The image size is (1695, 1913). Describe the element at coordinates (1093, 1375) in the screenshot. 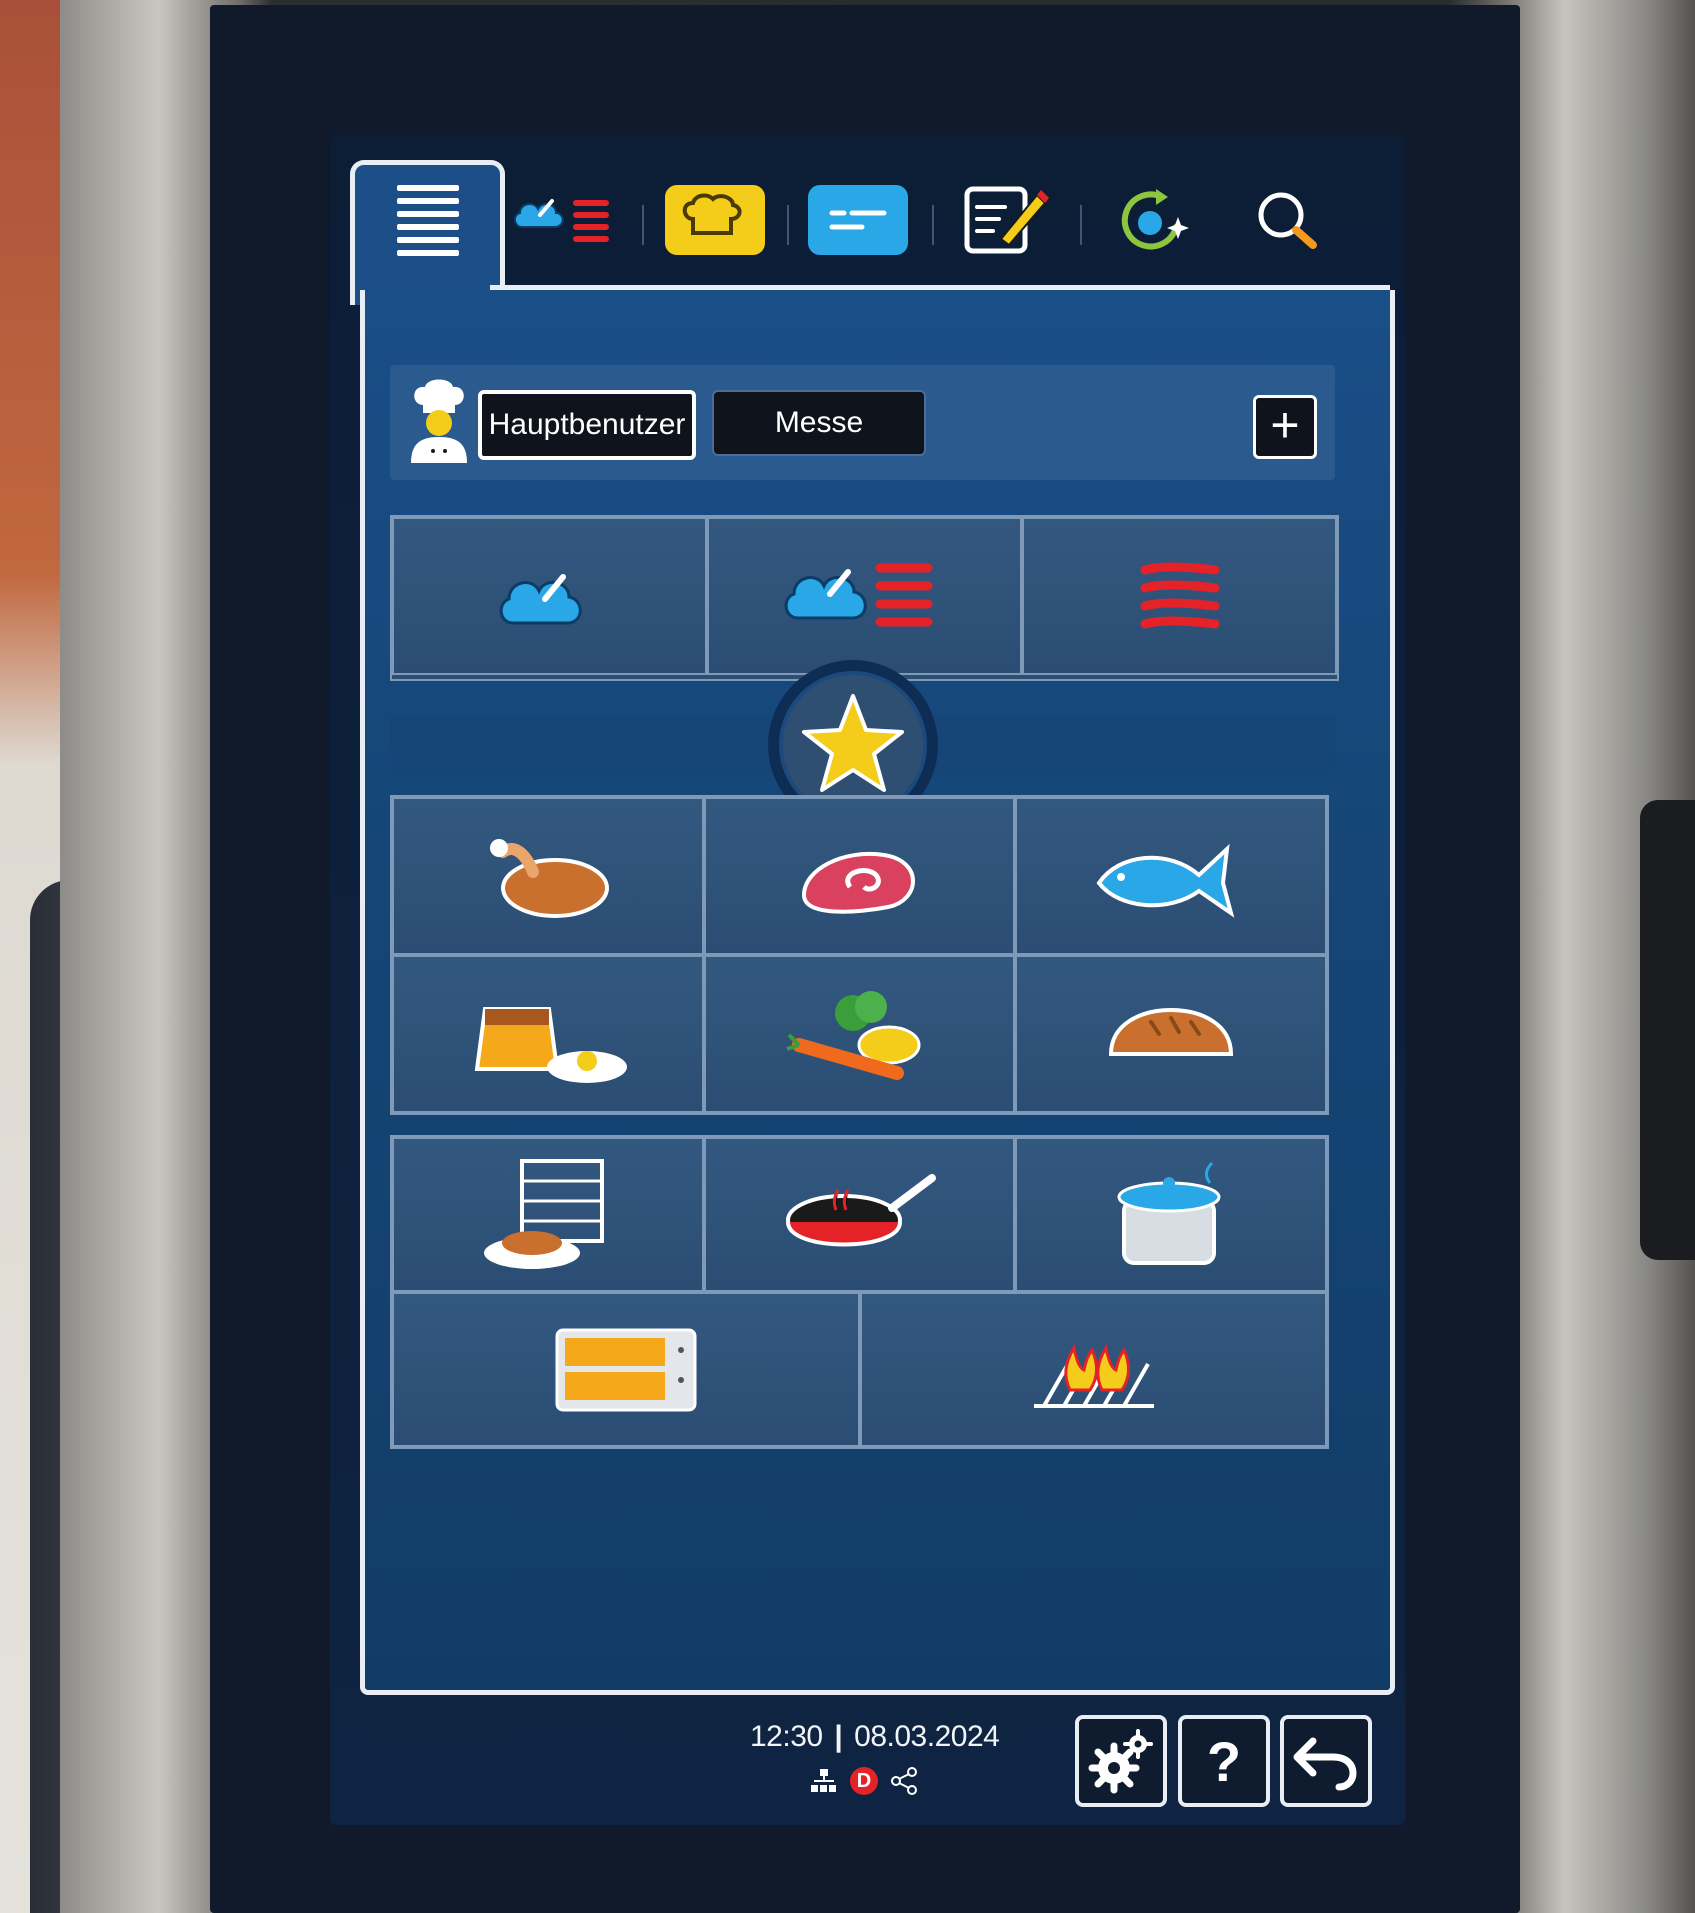

I see `grill-icon` at that location.